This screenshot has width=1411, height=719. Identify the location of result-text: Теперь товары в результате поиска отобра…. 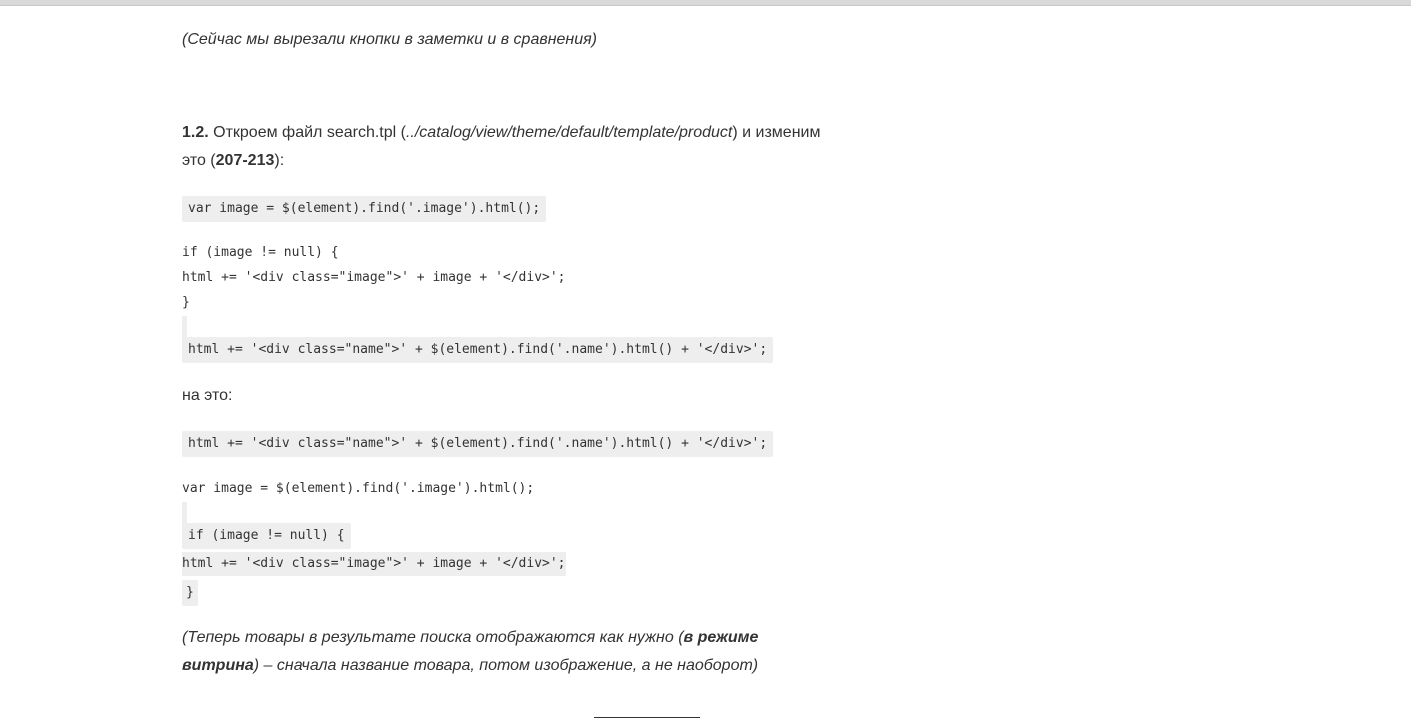
(435, 637).